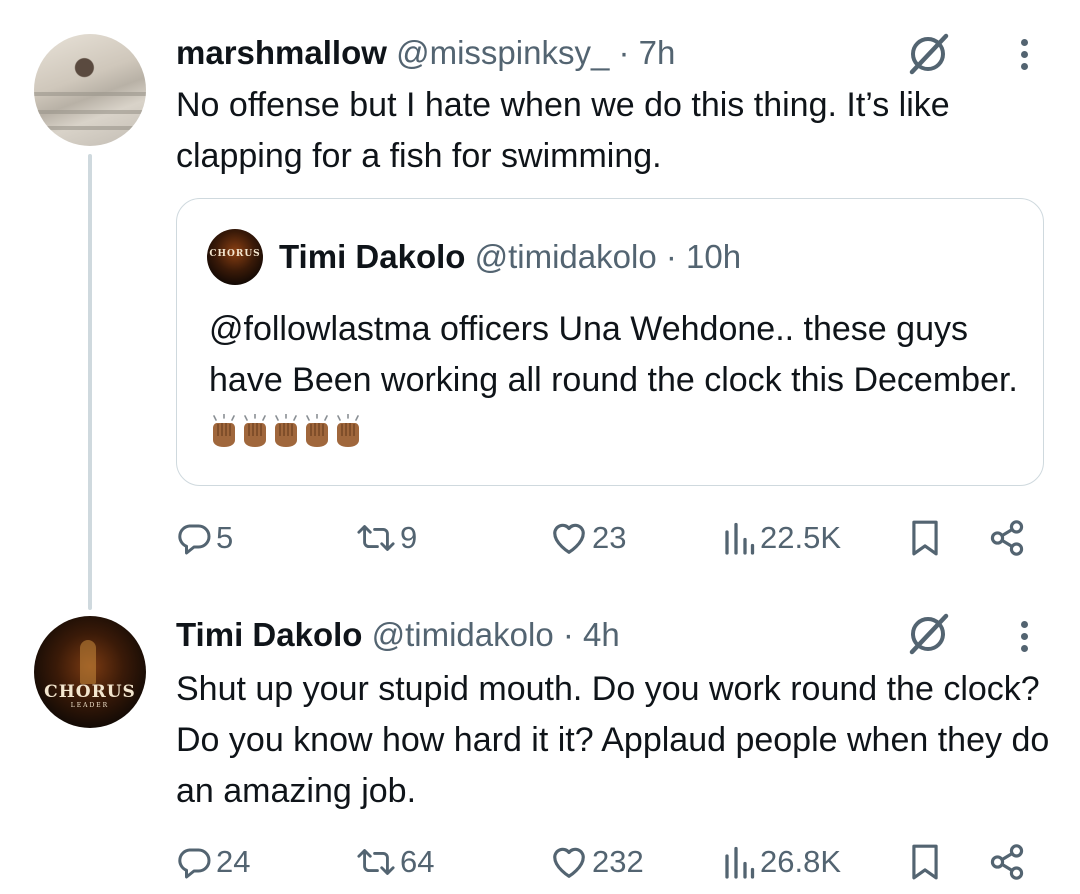  What do you see at coordinates (714, 256) in the screenshot?
I see `quote-timestamp: 10h` at bounding box center [714, 256].